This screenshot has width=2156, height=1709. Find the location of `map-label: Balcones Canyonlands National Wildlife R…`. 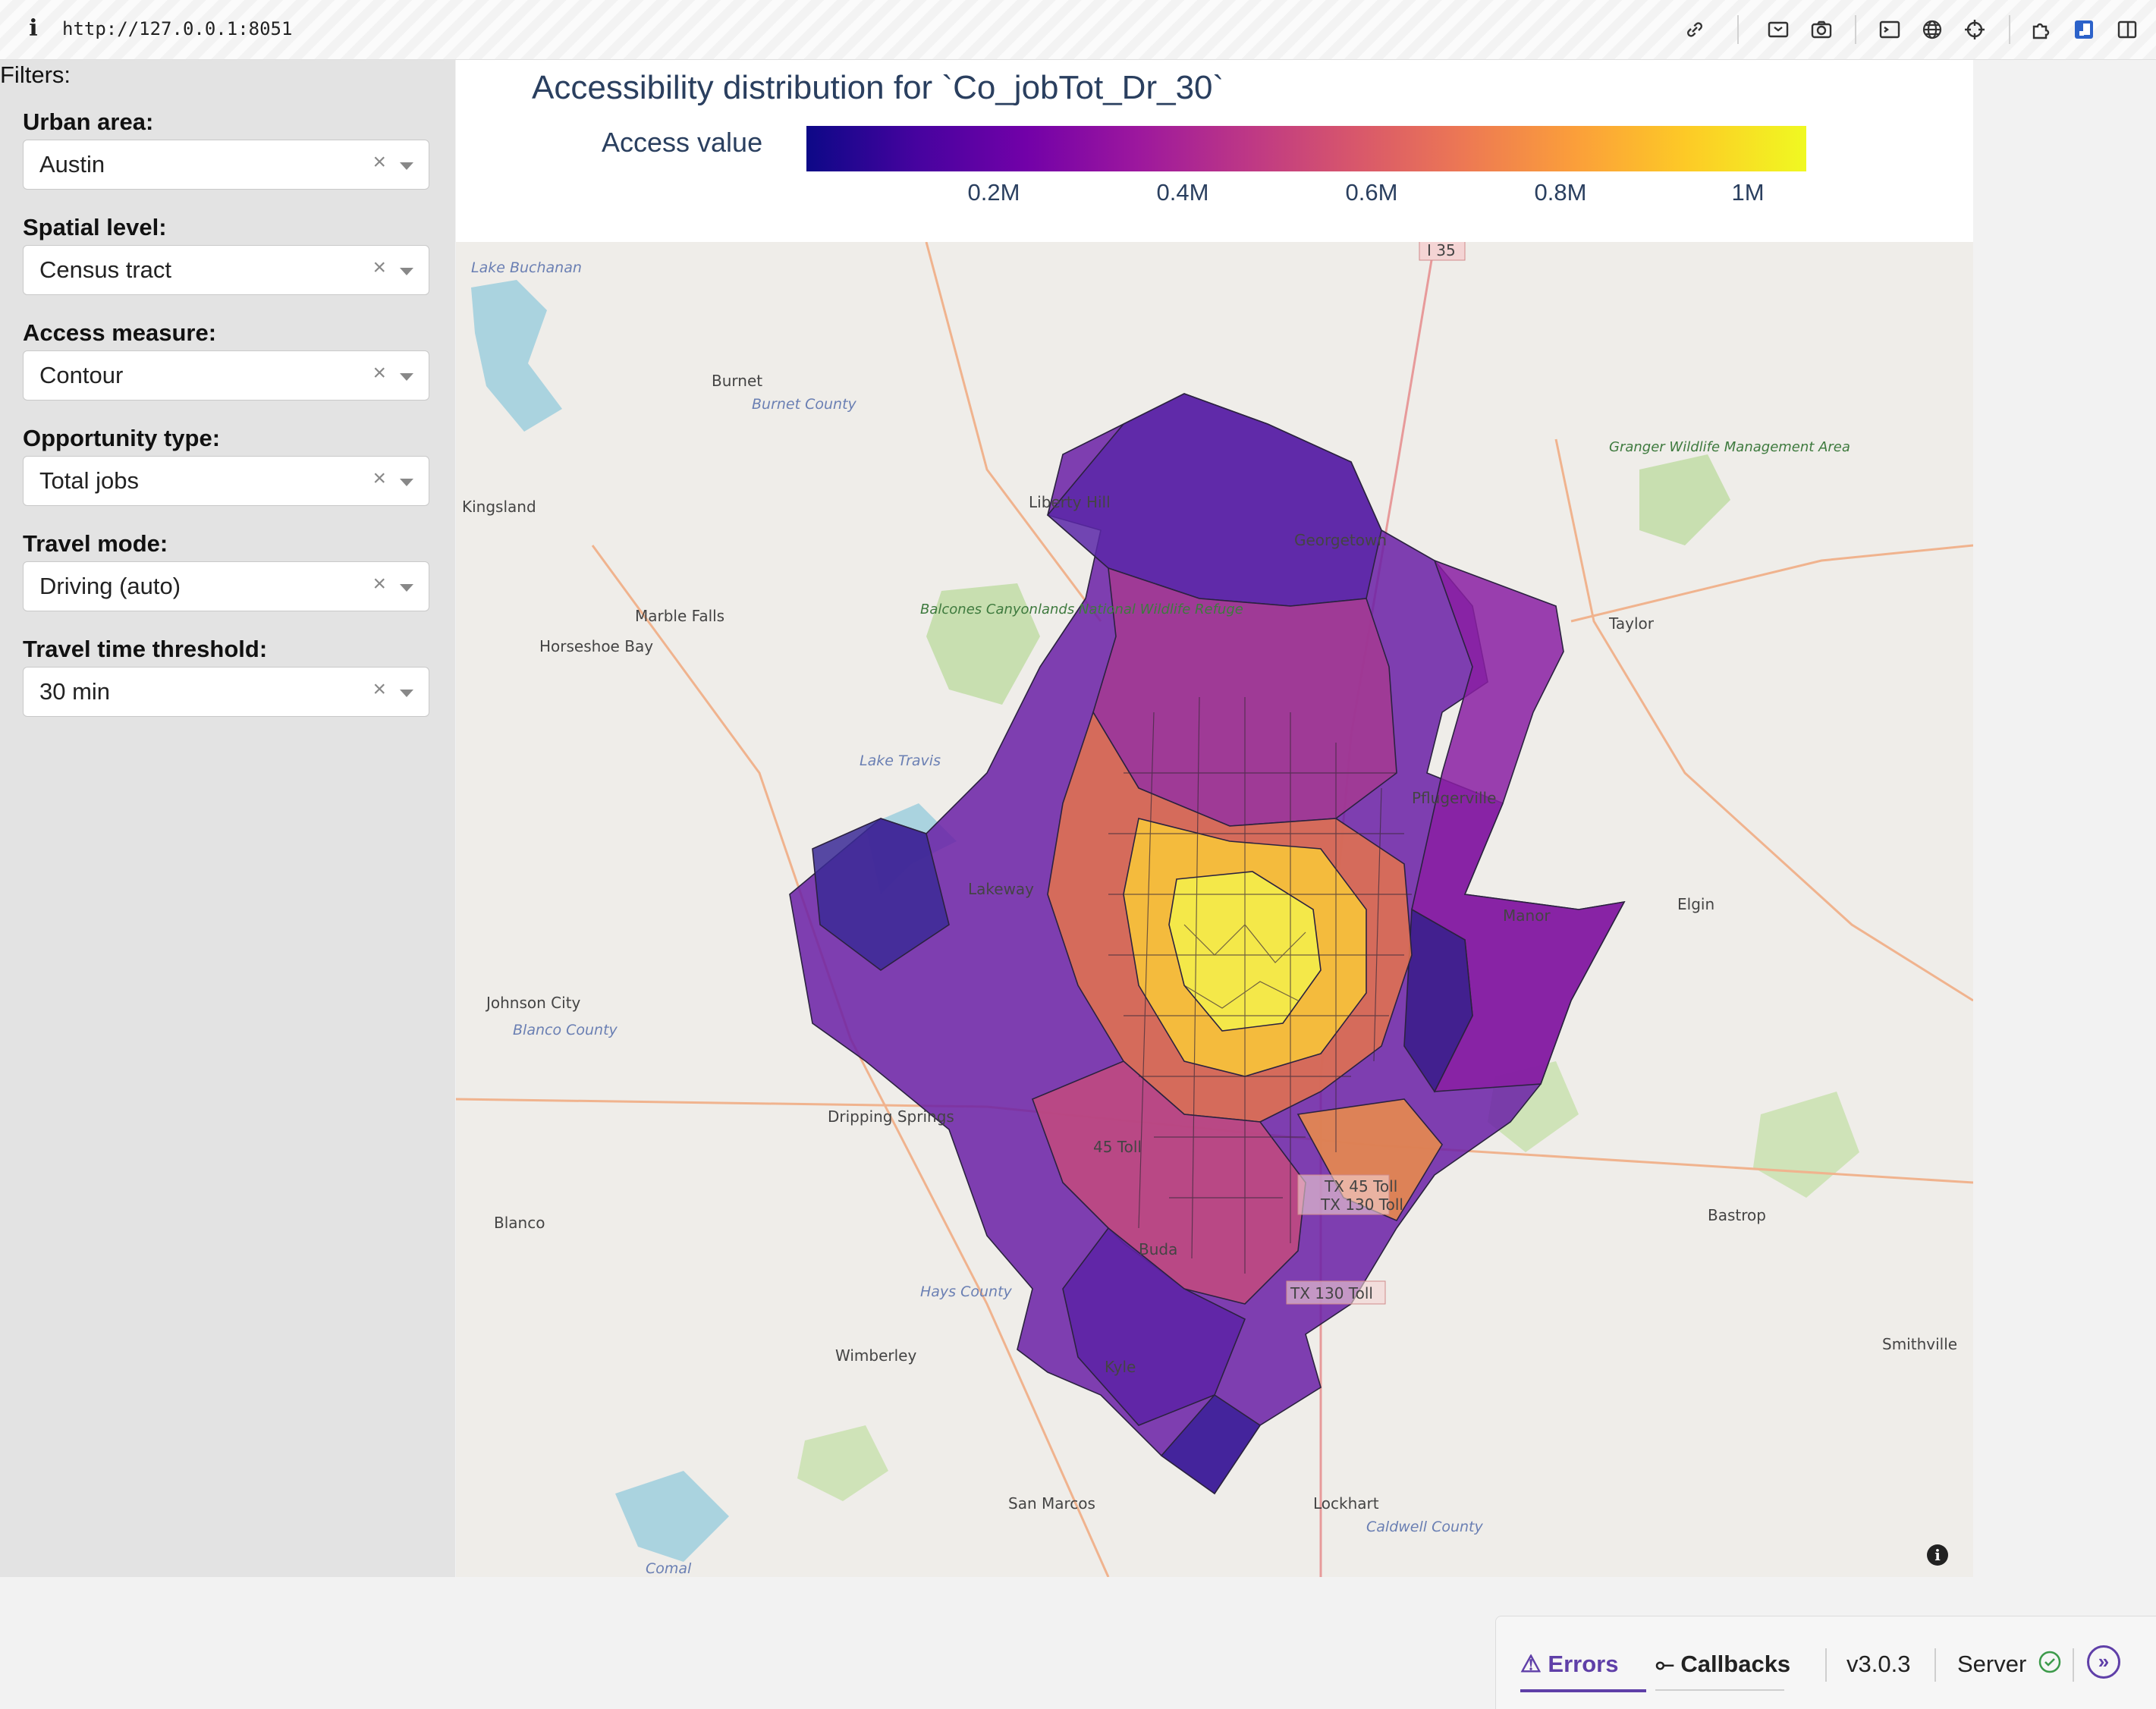

map-label: Balcones Canyonlands National Wildlife R… is located at coordinates (1081, 609).